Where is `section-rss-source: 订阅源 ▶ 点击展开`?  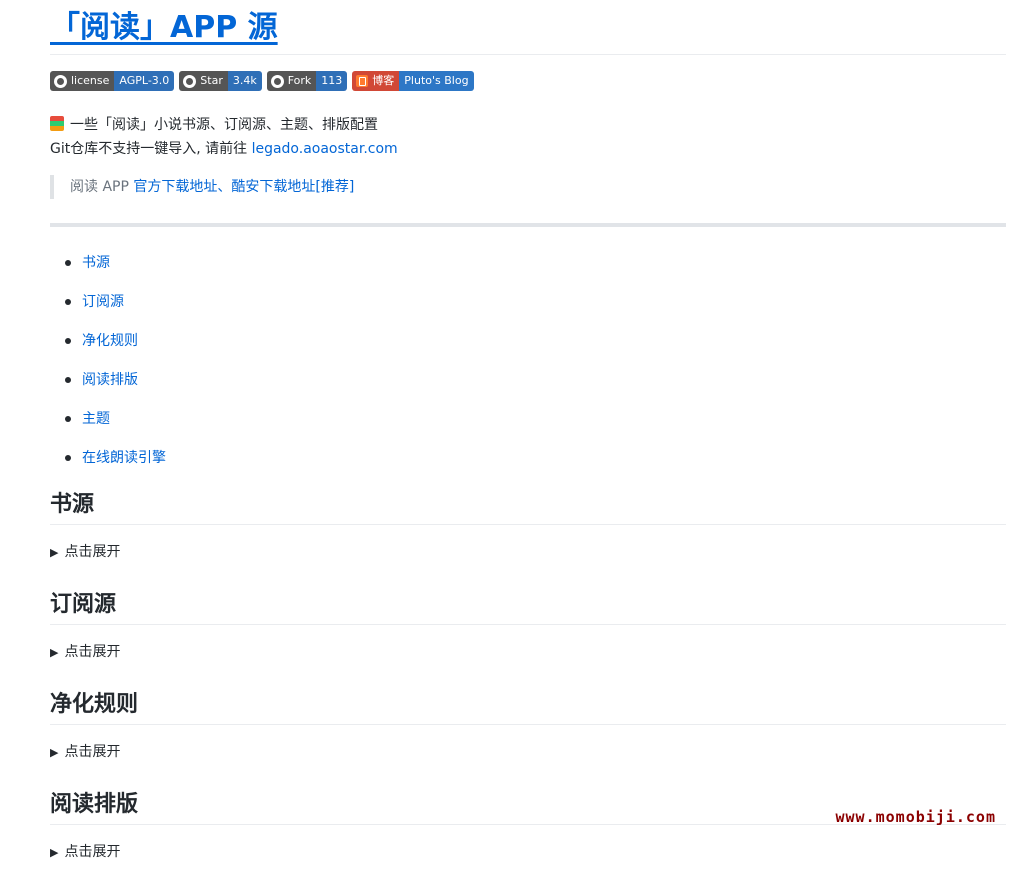 section-rss-source: 订阅源 ▶ 点击展开 is located at coordinates (528, 625).